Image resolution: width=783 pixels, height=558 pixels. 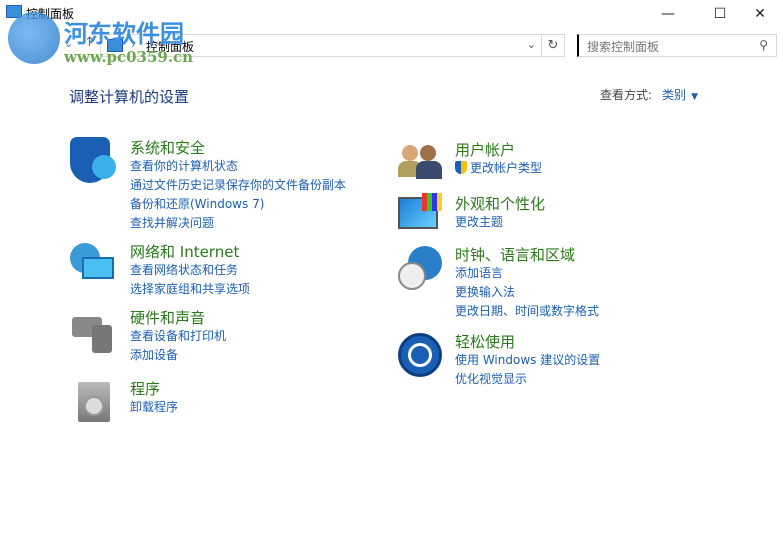 I want to click on link-add-device: 添加设备, so click(x=178, y=355).